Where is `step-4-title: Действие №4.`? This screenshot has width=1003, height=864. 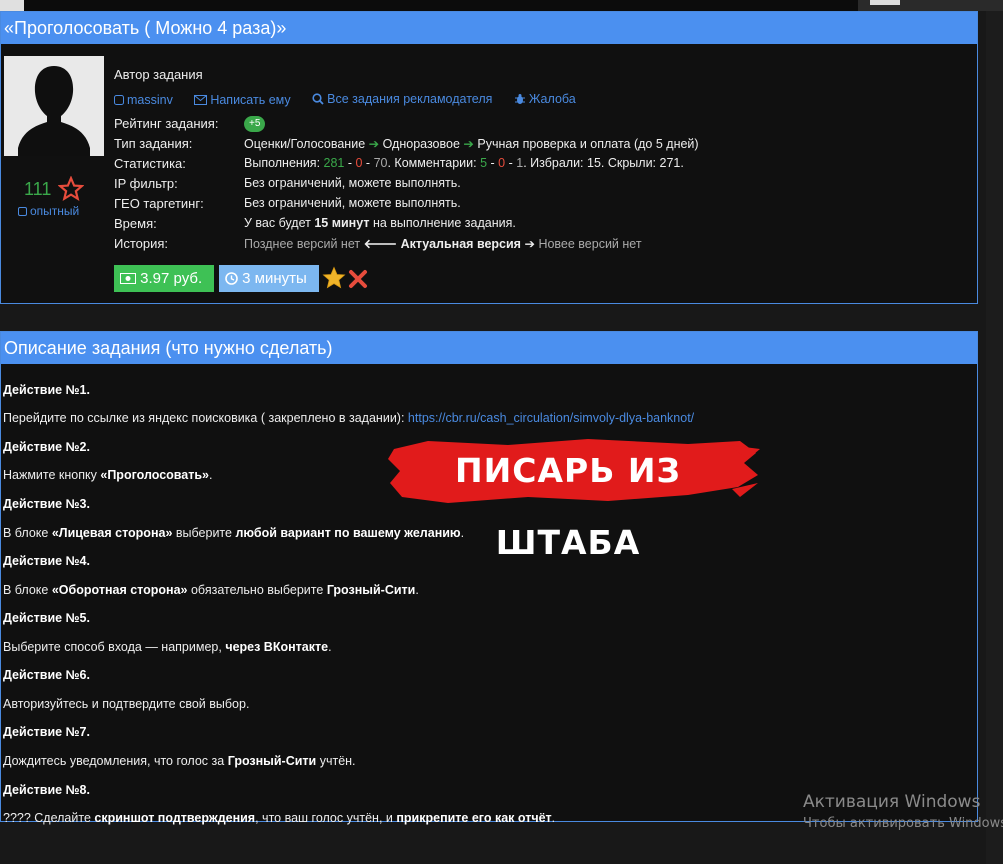 step-4-title: Действие №4. is located at coordinates (46, 561).